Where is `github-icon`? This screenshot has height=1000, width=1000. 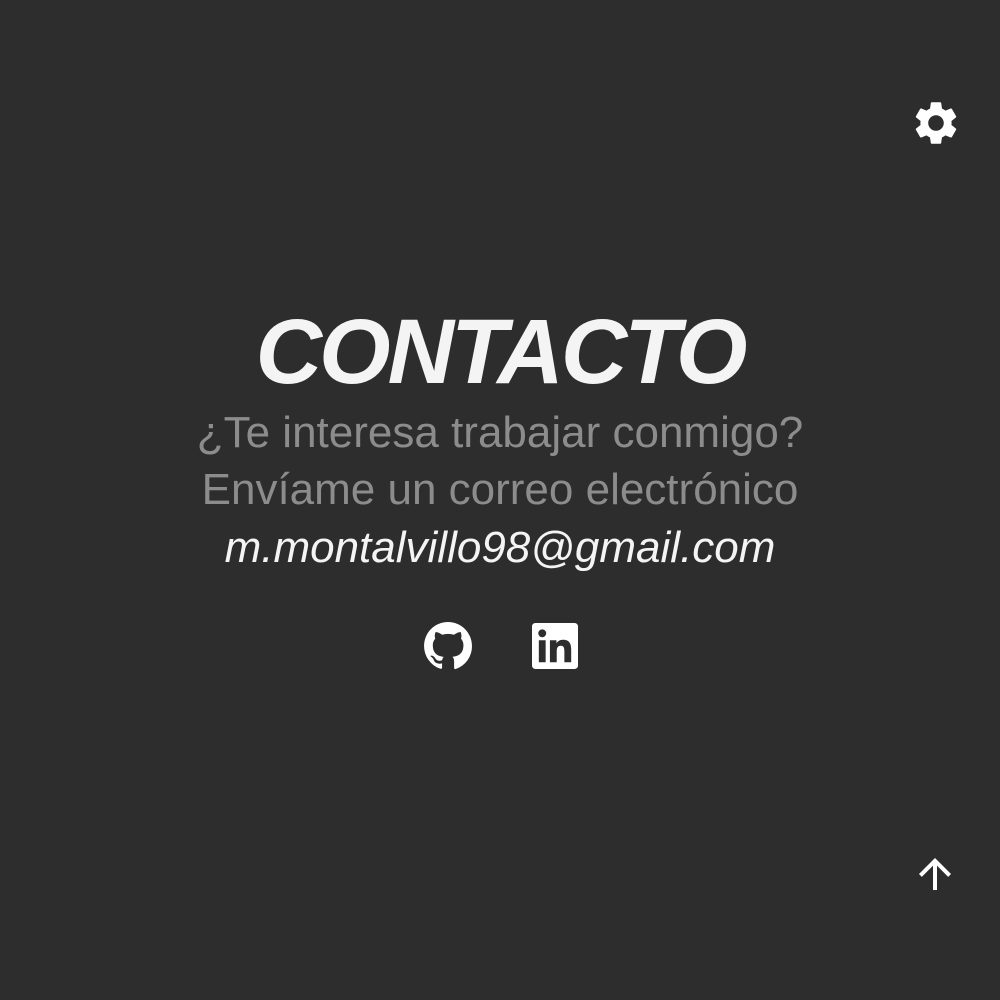 github-icon is located at coordinates (448, 646).